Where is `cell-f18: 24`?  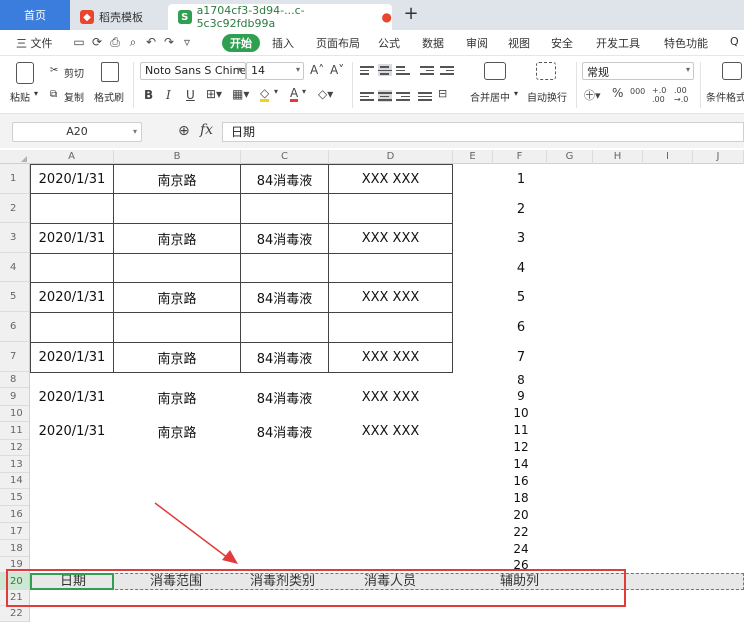 cell-f18: 24 is located at coordinates (521, 549).